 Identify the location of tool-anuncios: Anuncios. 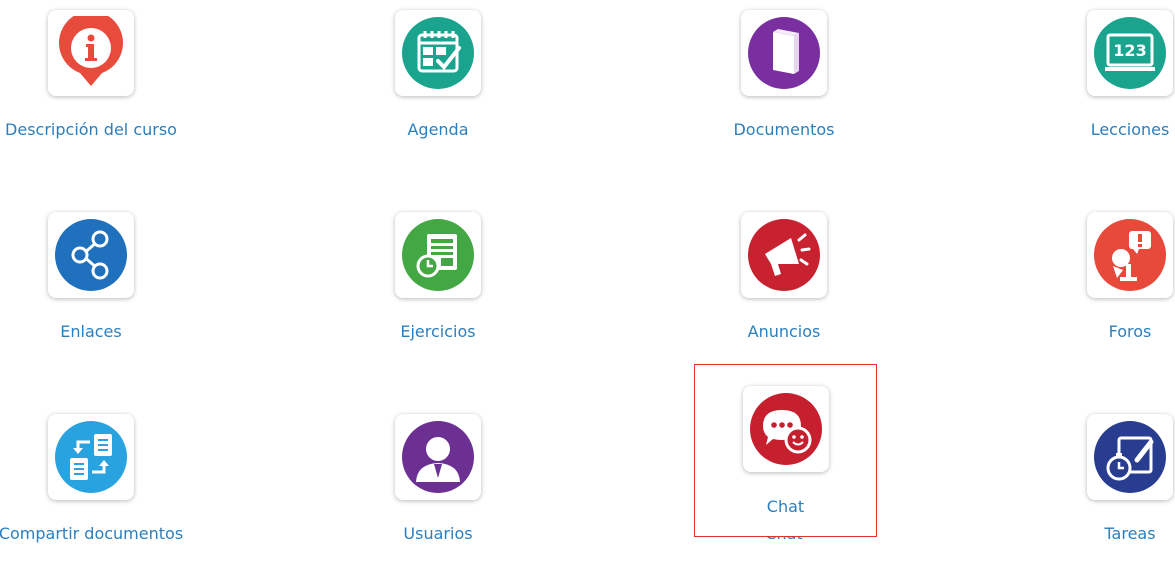
(784, 287).